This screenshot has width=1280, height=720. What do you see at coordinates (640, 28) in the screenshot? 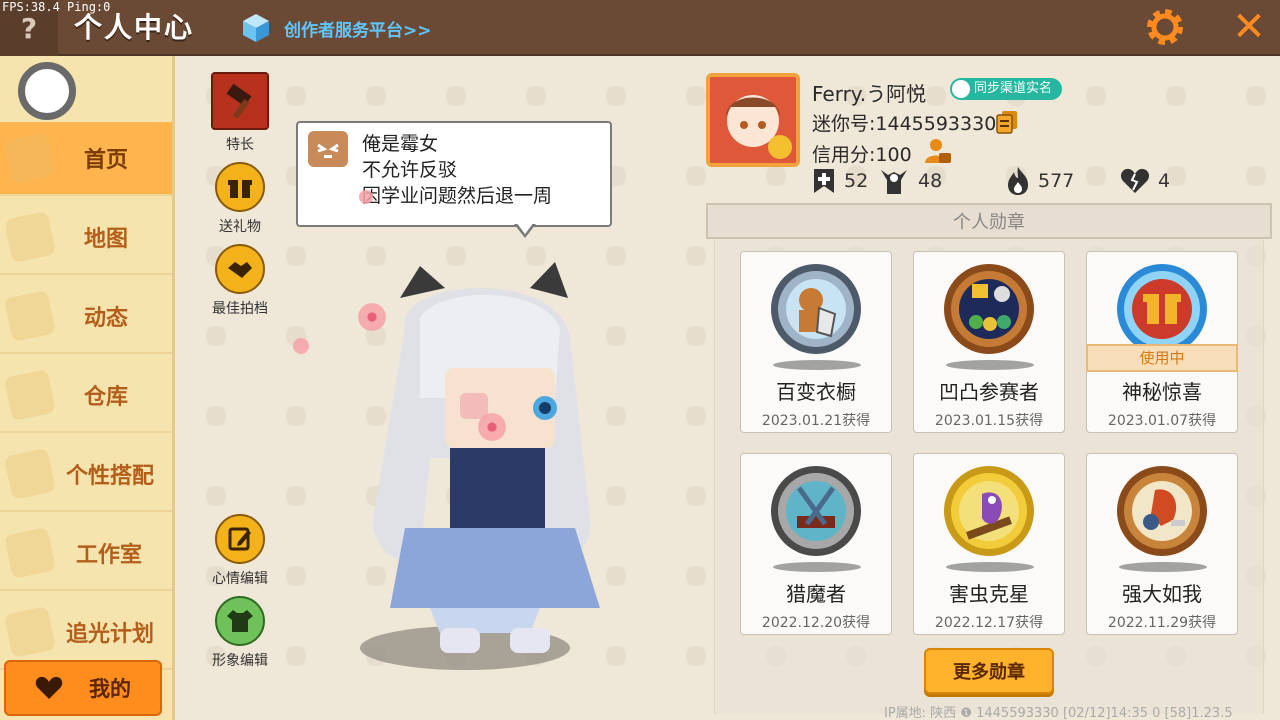
I see `top-bar: ? 个人中心 创作者服务平台>> ✕` at bounding box center [640, 28].